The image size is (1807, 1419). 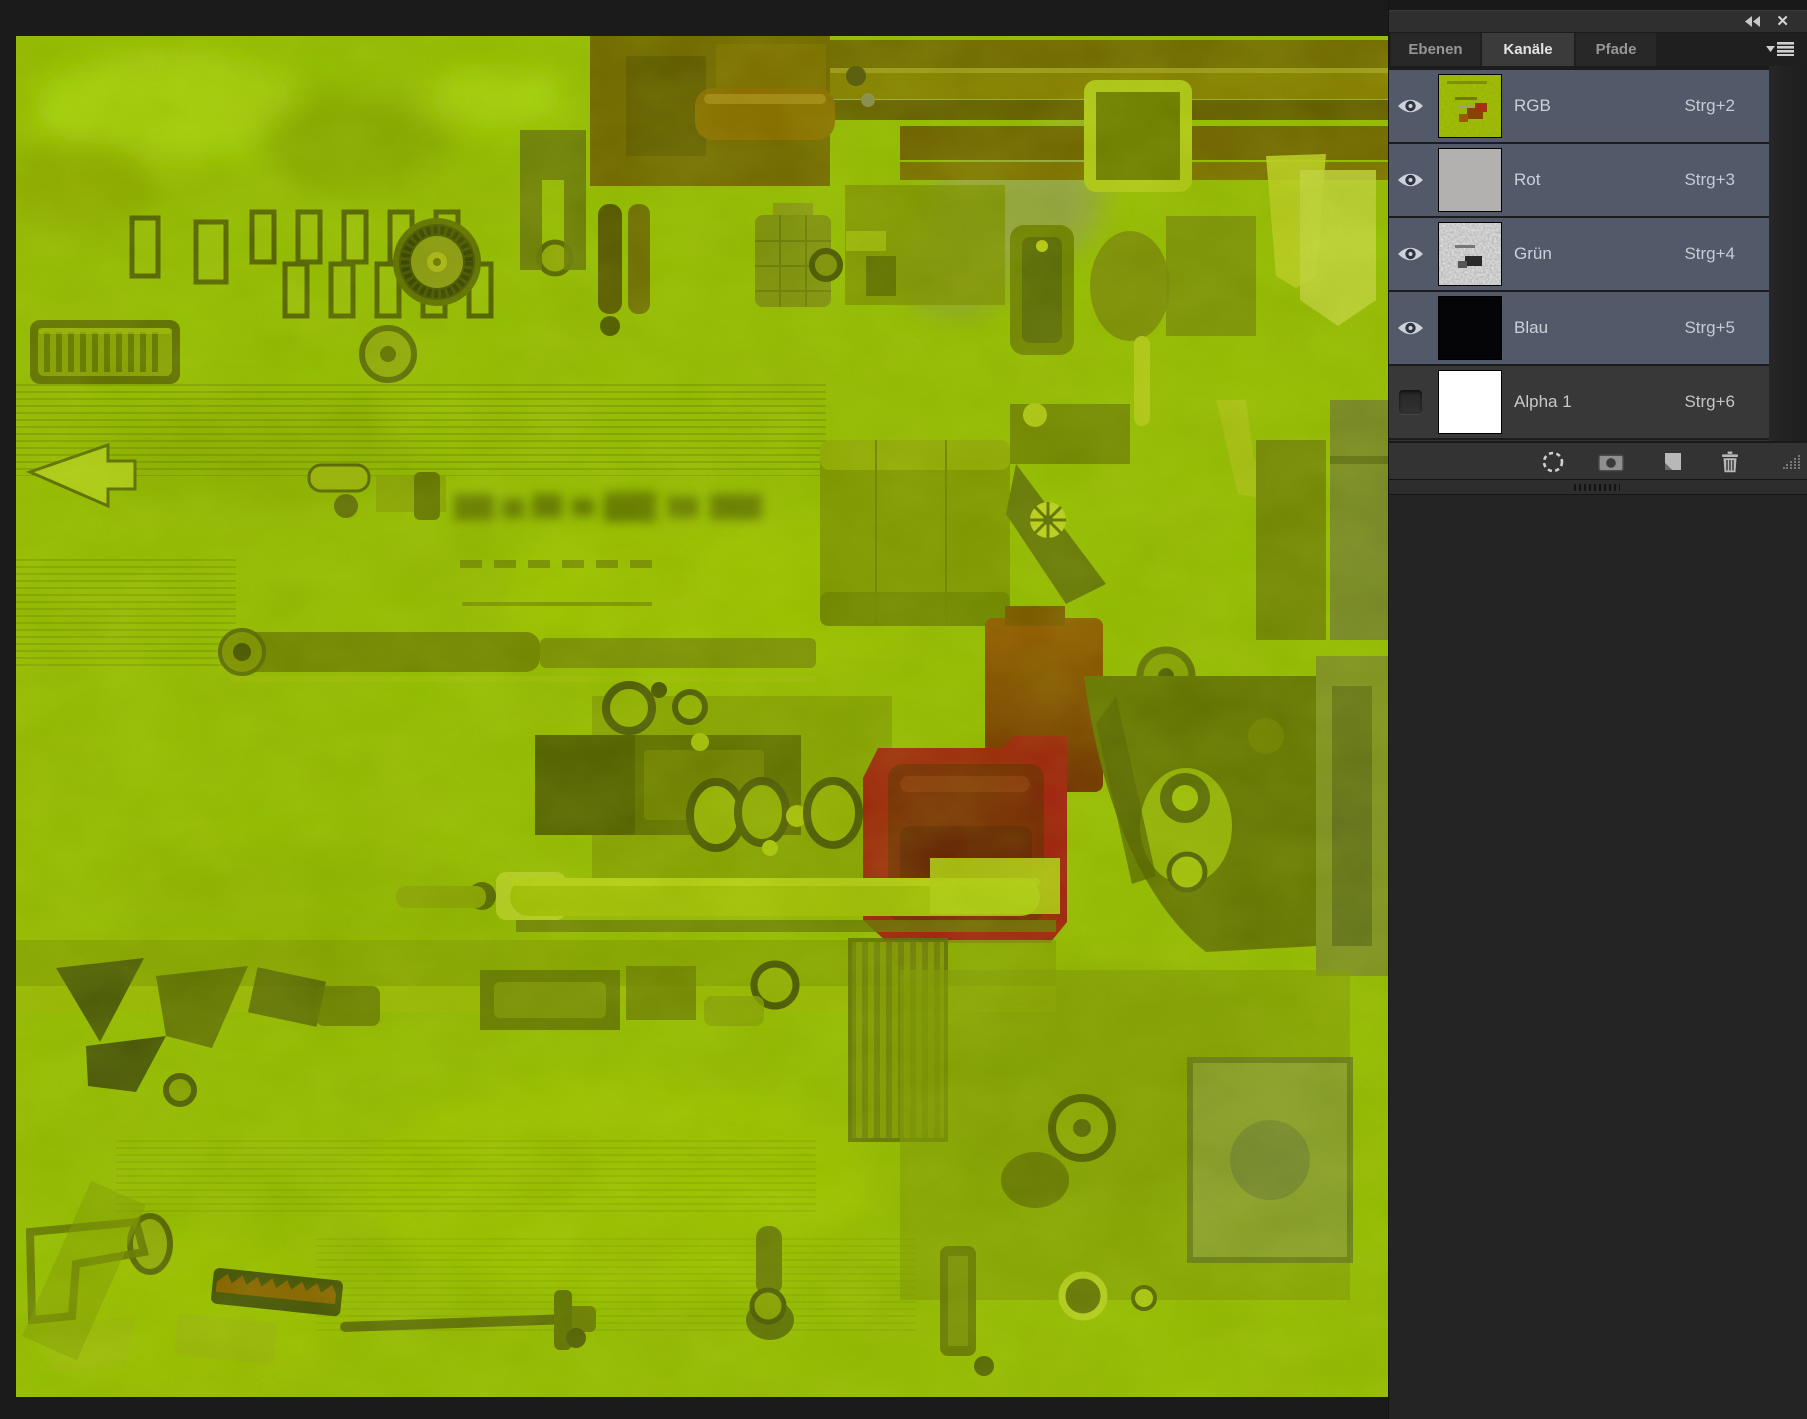 I want to click on dashed-circle-icon, so click(x=1553, y=462).